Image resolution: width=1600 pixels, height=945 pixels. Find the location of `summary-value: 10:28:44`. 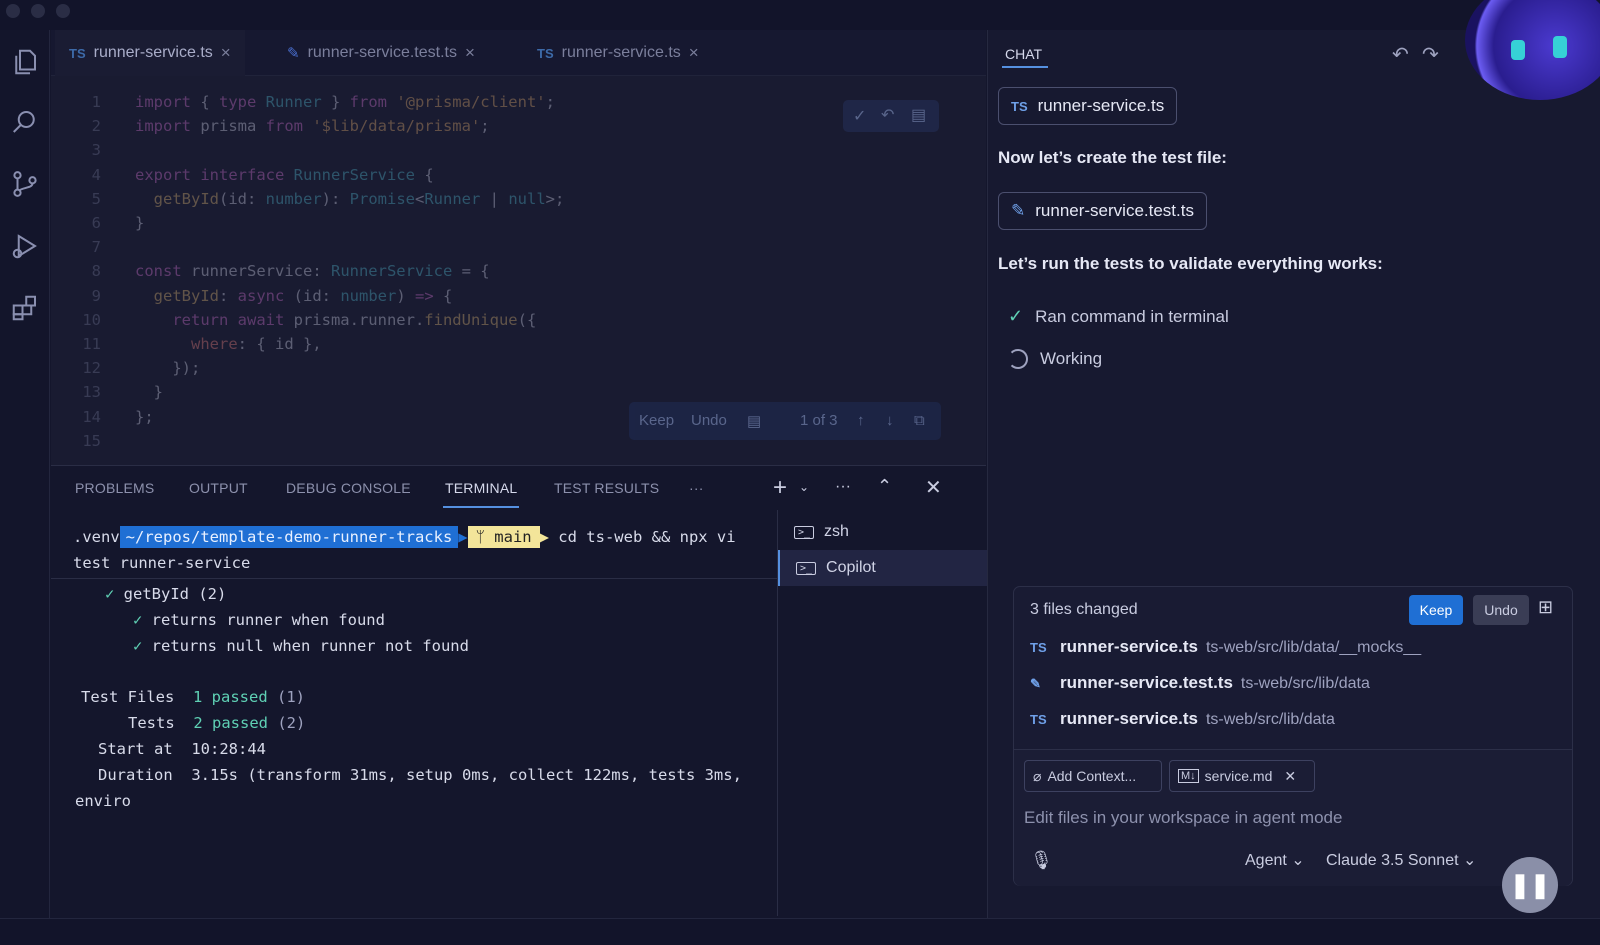

summary-value: 10:28:44 is located at coordinates (228, 749).